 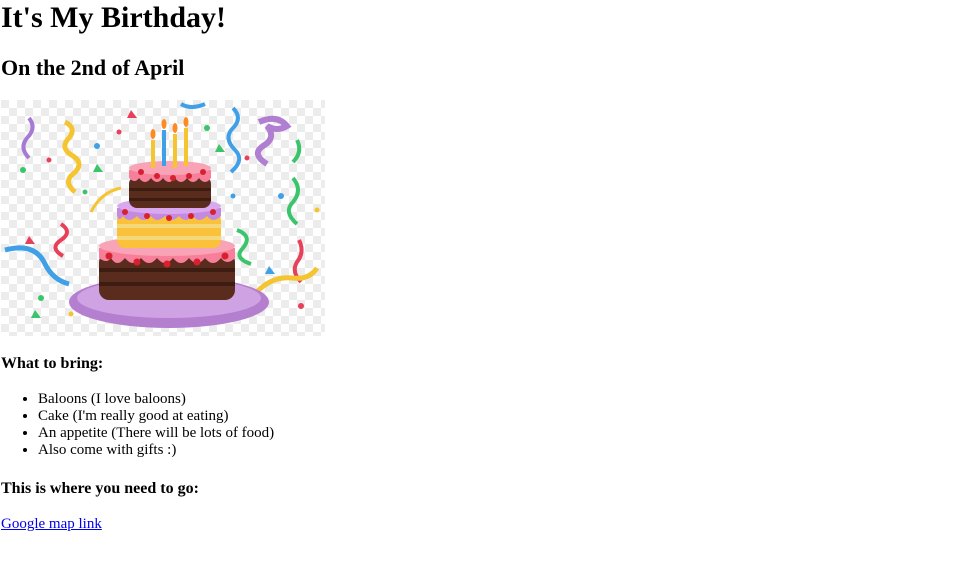 What do you see at coordinates (156, 399) in the screenshot?
I see `list-item: Baloons (I love baloons)` at bounding box center [156, 399].